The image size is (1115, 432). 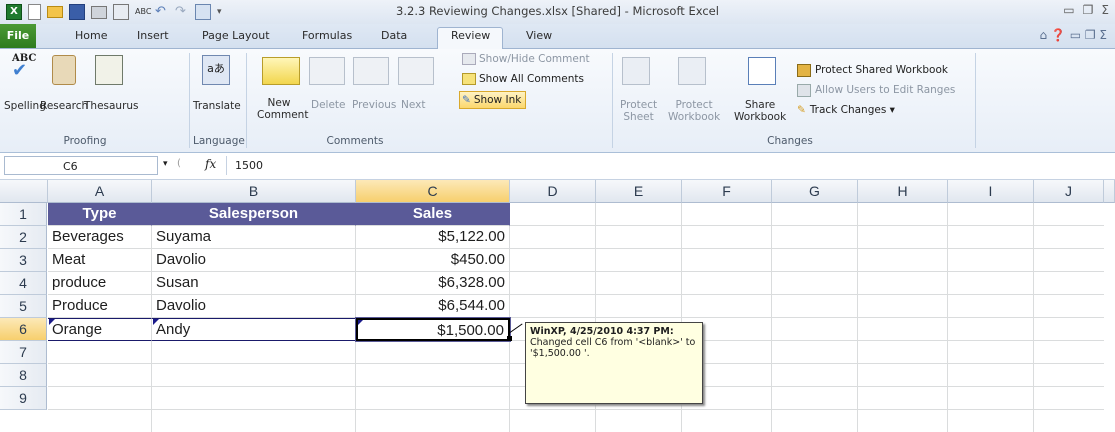 What do you see at coordinates (523, 79) in the screenshot?
I see `show-all-comments-button: Show All Comments` at bounding box center [523, 79].